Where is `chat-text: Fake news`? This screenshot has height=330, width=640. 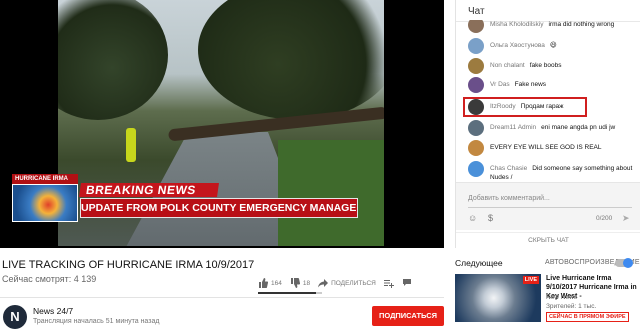 chat-text: Fake news is located at coordinates (530, 84).